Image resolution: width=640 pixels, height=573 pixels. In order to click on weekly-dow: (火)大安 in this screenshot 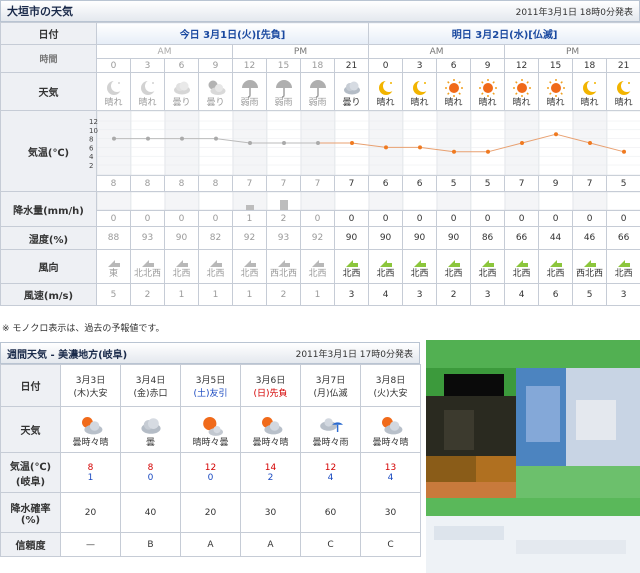, I will do `click(390, 393)`.